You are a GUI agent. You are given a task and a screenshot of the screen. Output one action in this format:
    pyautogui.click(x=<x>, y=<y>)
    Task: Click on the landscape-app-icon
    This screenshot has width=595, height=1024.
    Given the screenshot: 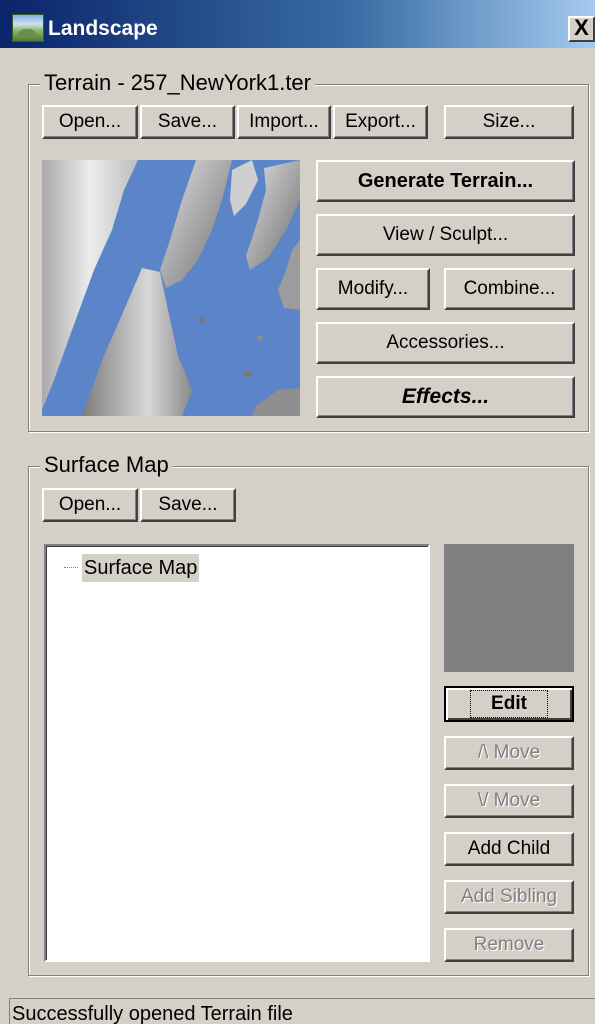 What is the action you would take?
    pyautogui.click(x=28, y=28)
    